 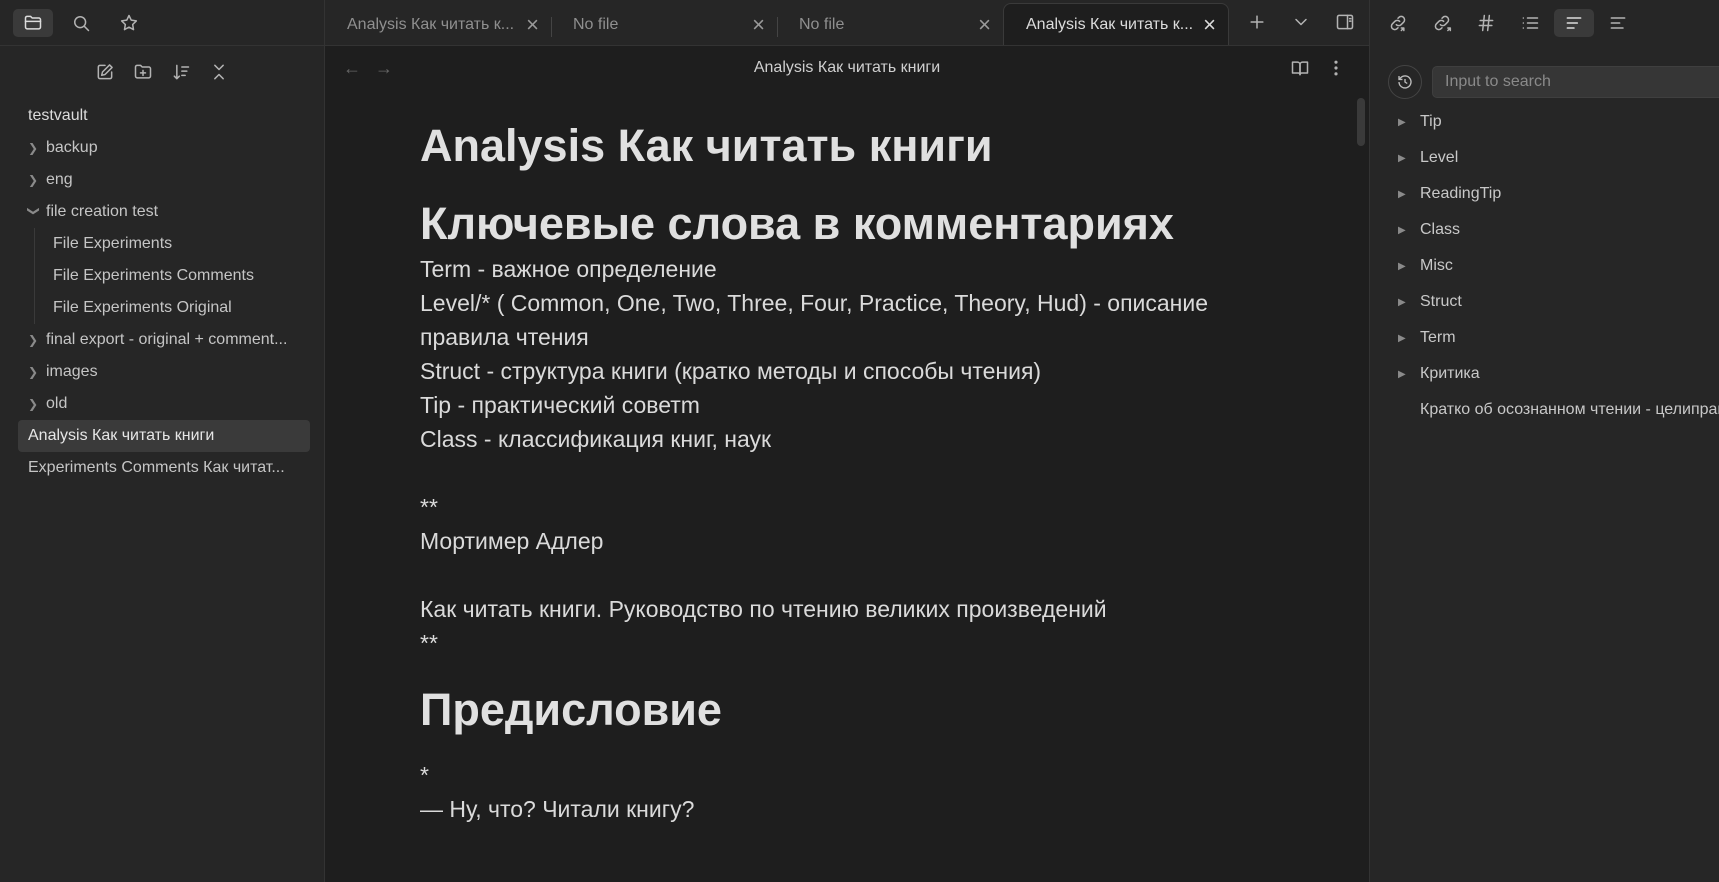 I want to click on folder-icon, so click(x=33, y=22).